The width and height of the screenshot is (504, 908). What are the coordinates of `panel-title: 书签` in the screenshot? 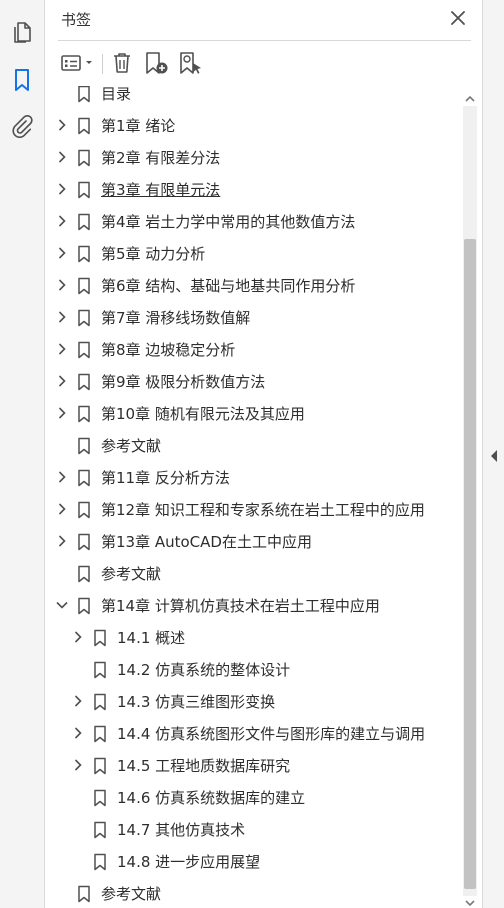 It's located at (76, 20).